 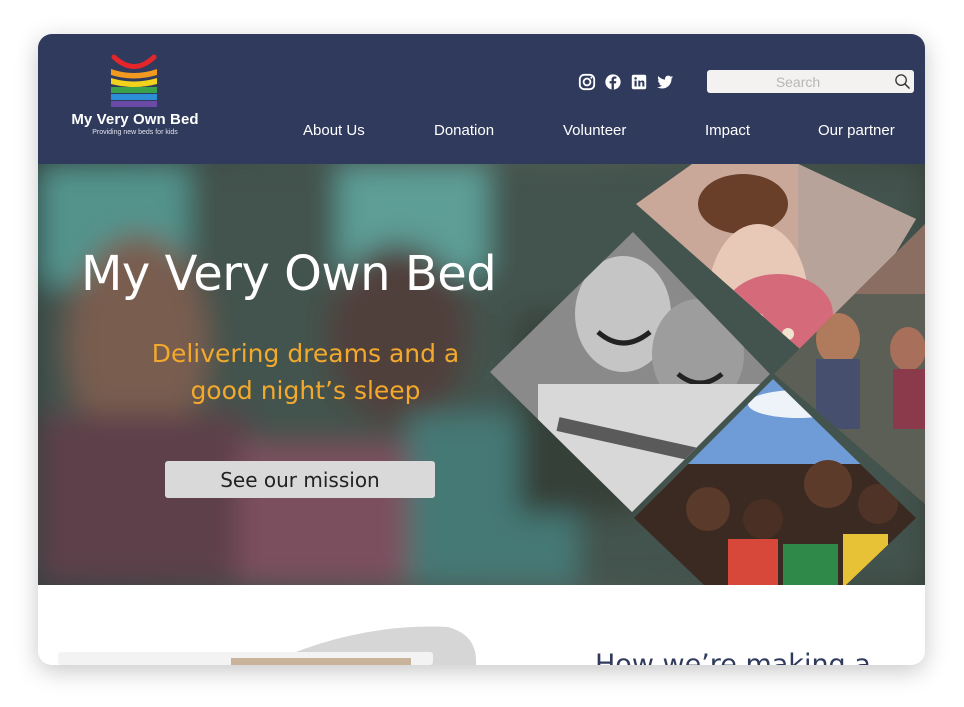 I want to click on nav-about-us: About Us, so click(x=334, y=130).